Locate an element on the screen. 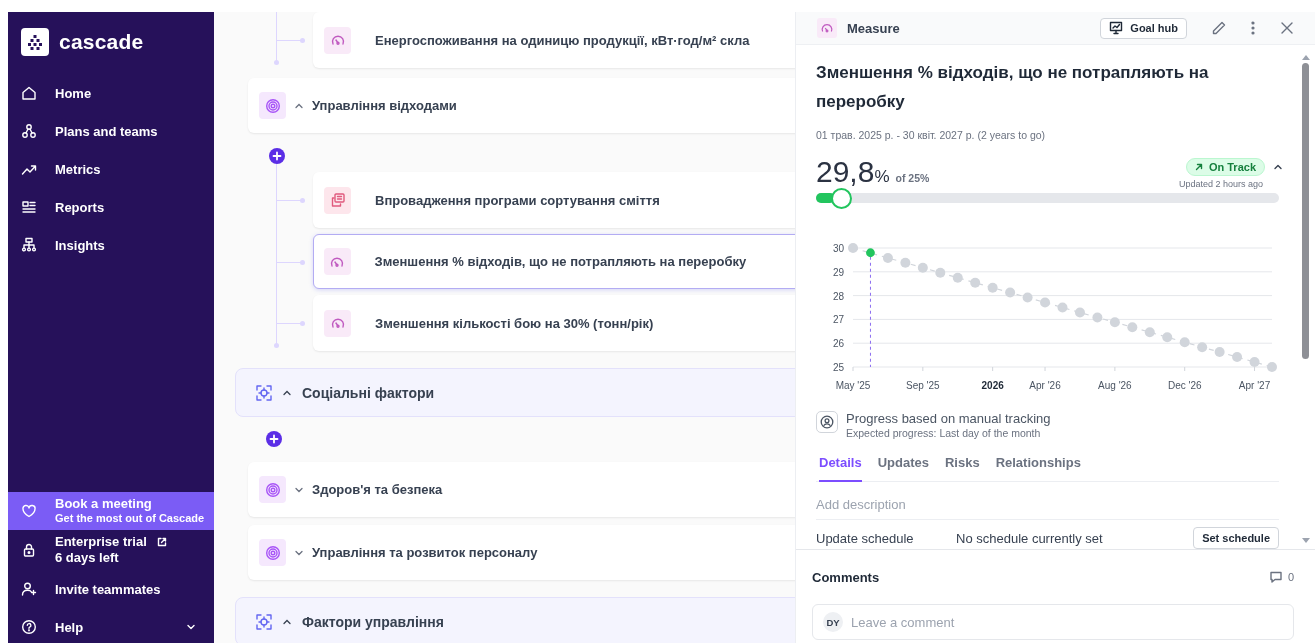 This screenshot has height=643, width=1315. nav-item: Metrics is located at coordinates (111, 169).